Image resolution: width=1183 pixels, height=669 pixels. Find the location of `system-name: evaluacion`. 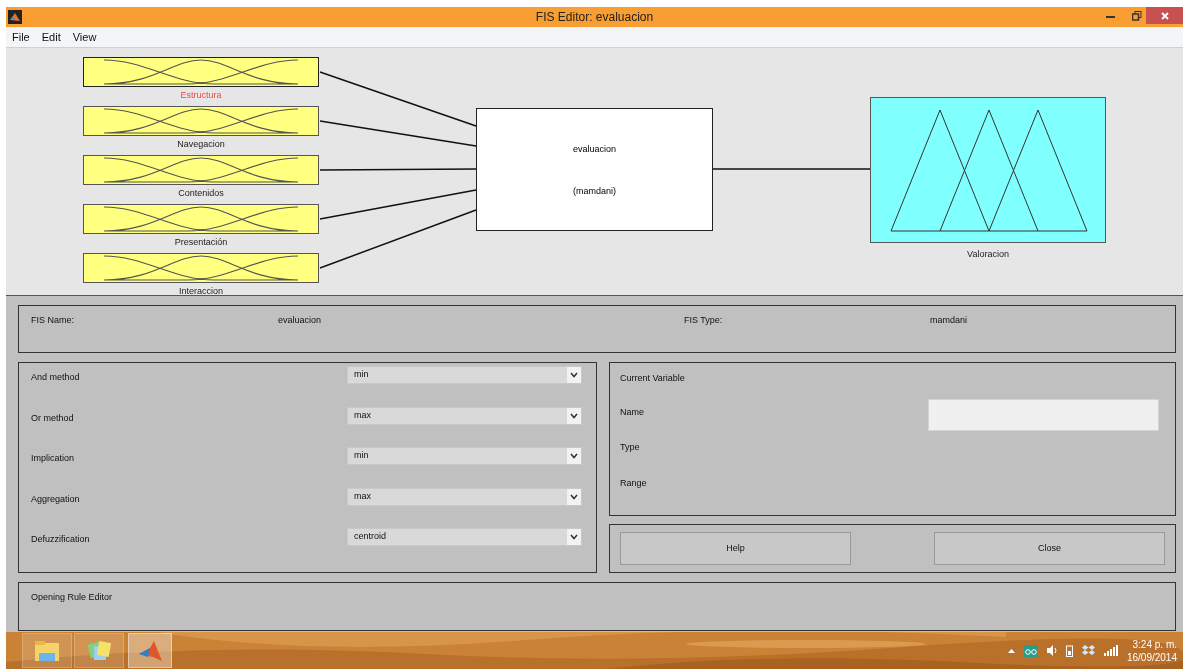

system-name: evaluacion is located at coordinates (594, 149).